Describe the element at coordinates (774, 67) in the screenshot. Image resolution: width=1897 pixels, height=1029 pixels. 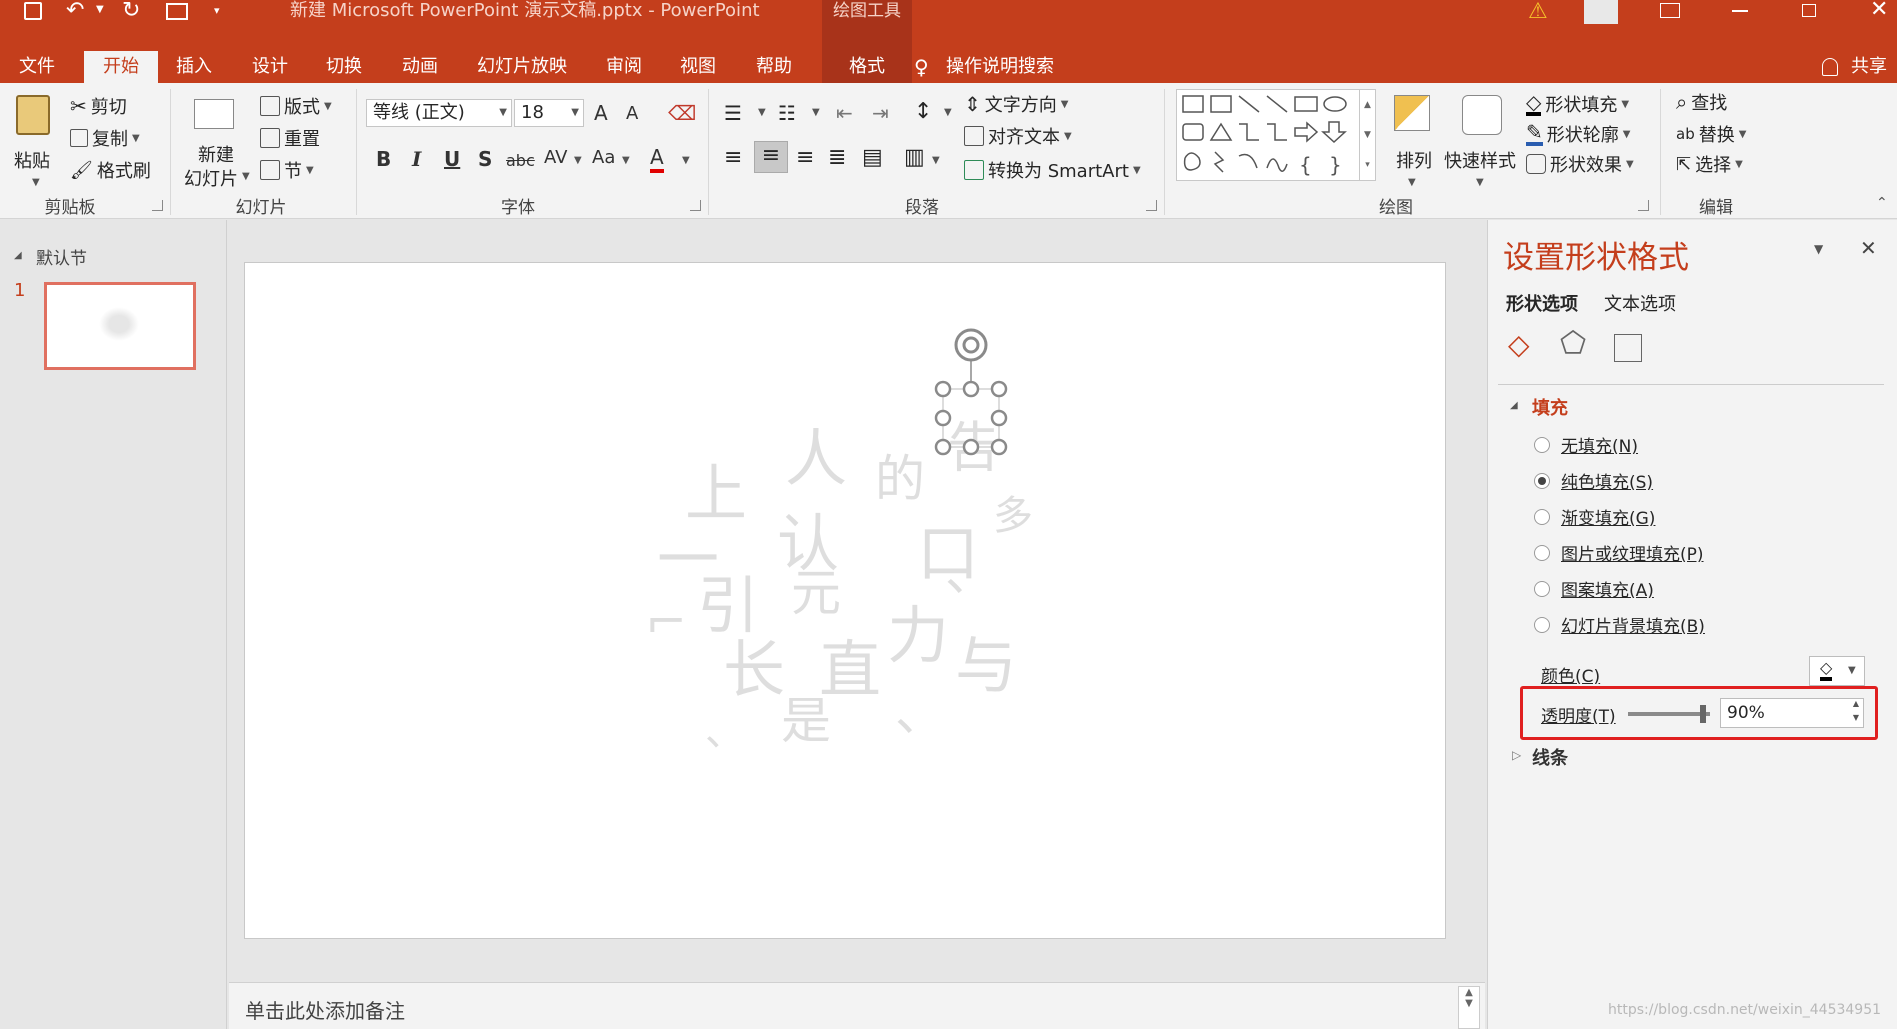
I see `tab-help: 帮助` at that location.